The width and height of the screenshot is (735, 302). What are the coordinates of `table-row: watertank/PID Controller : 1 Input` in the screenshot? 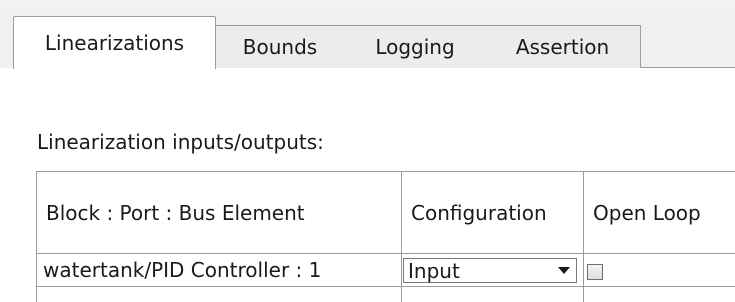 It's located at (385, 270).